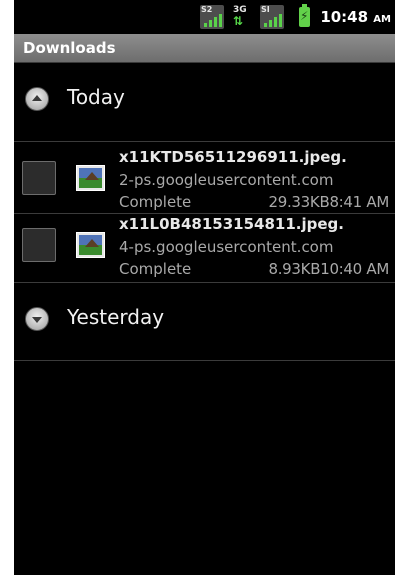  I want to click on data-activity-icon: ⇅, so click(238, 21).